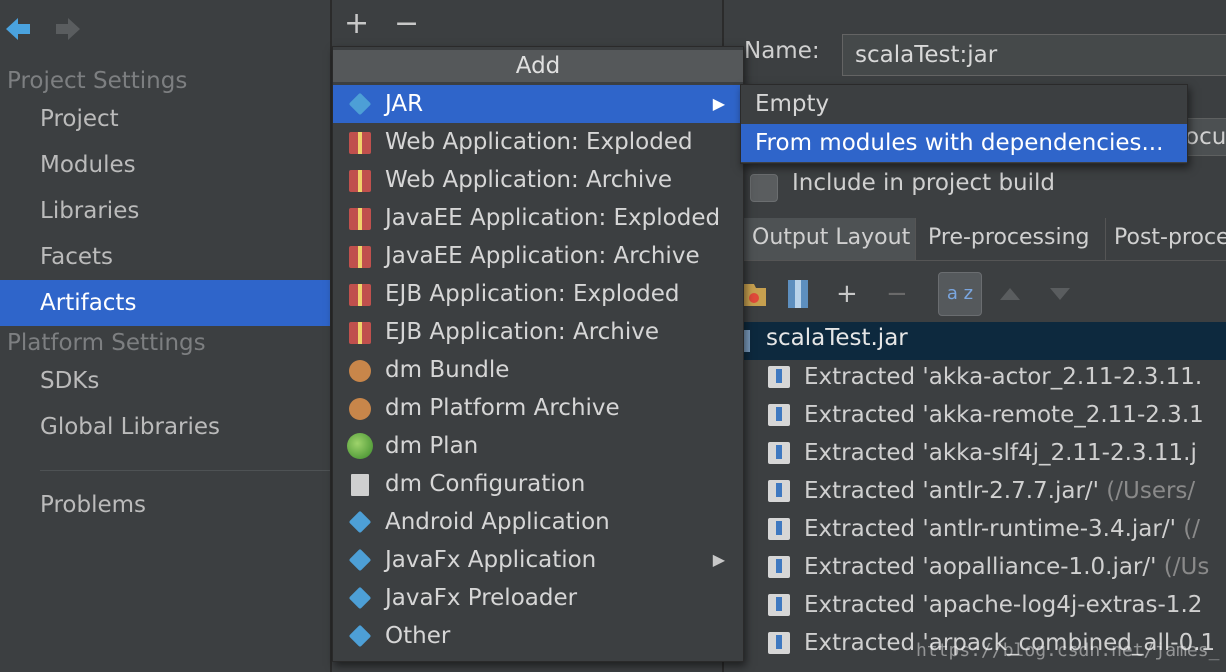 The image size is (1226, 672). I want to click on sidebar-item-problems: Problems, so click(165, 505).